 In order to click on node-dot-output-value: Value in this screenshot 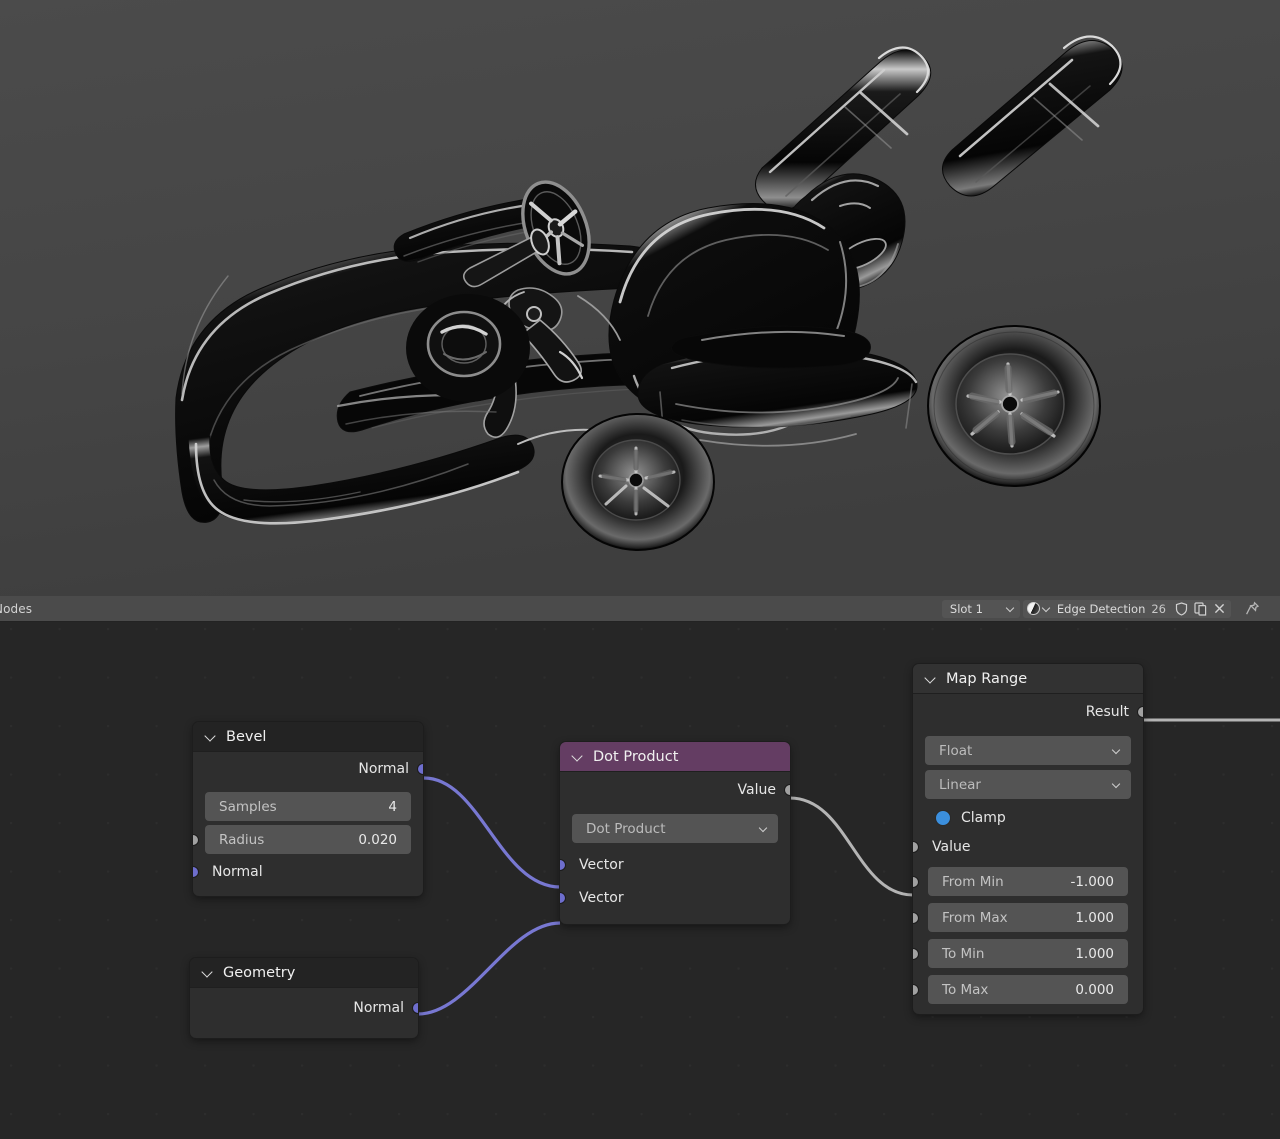, I will do `click(675, 790)`.